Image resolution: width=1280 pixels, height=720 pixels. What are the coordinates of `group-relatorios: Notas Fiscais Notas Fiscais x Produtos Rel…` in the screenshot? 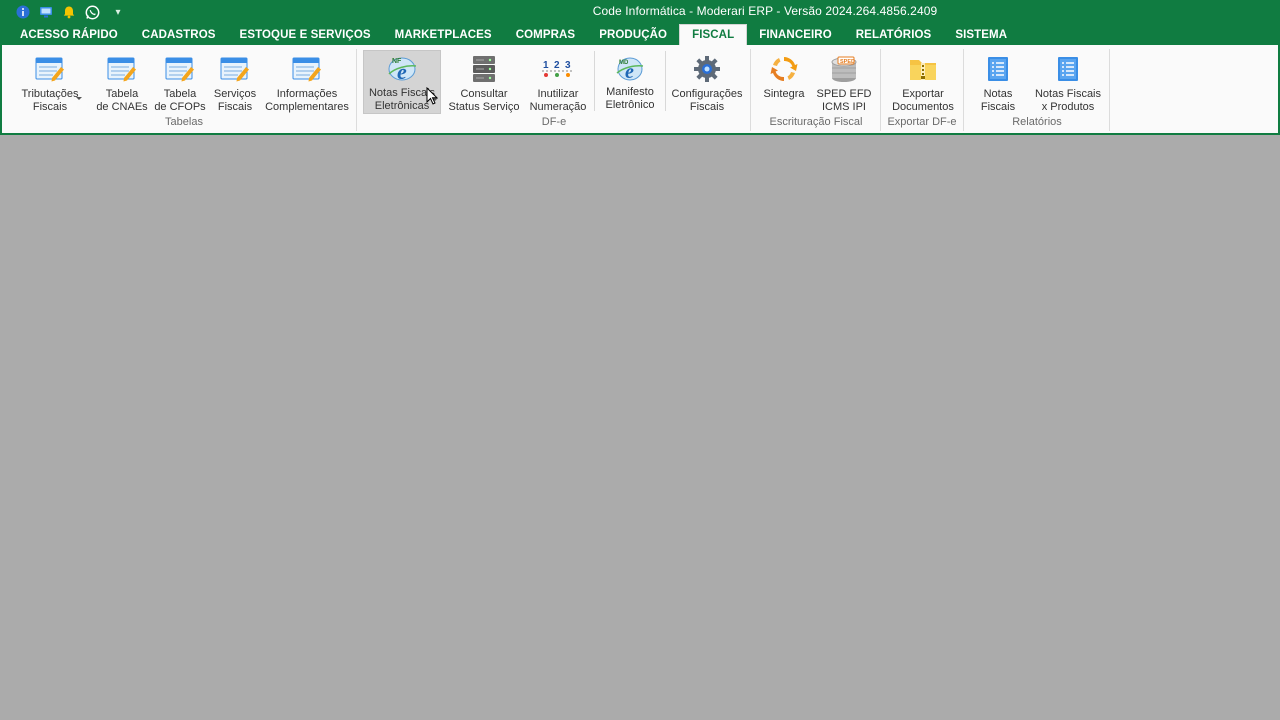 It's located at (1037, 89).